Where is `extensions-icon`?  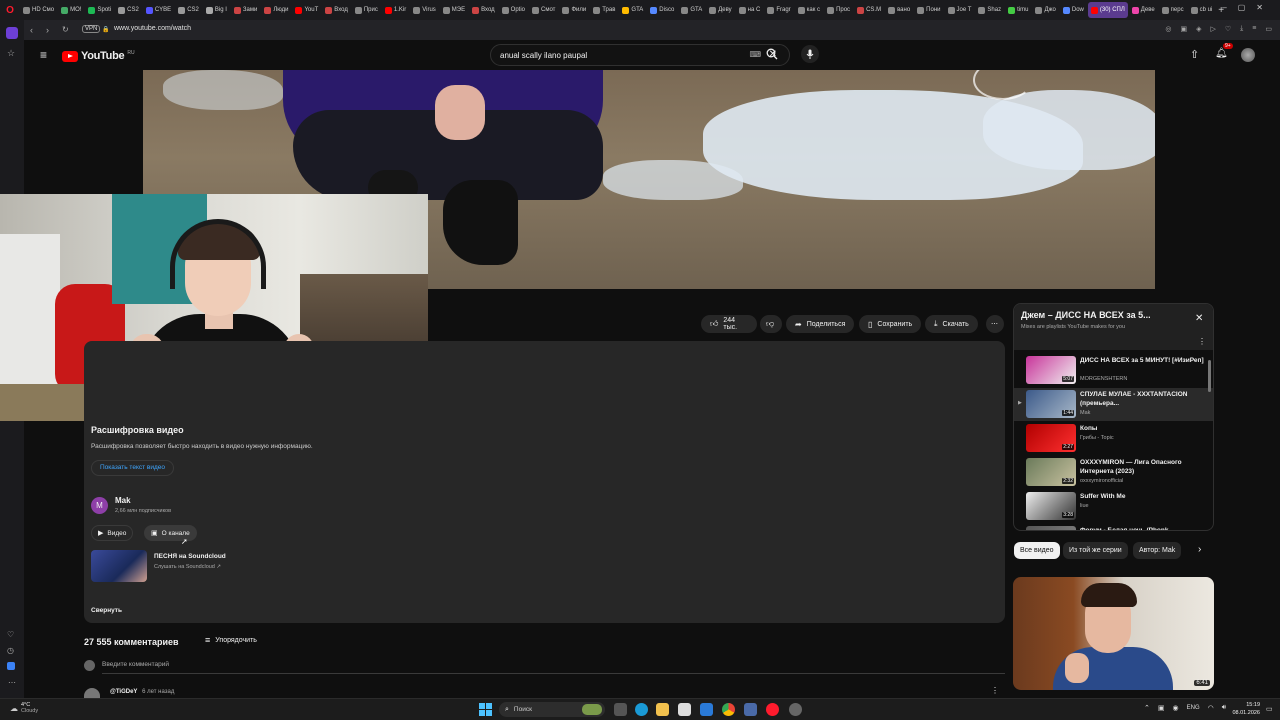
extensions-icon is located at coordinates (11, 666).